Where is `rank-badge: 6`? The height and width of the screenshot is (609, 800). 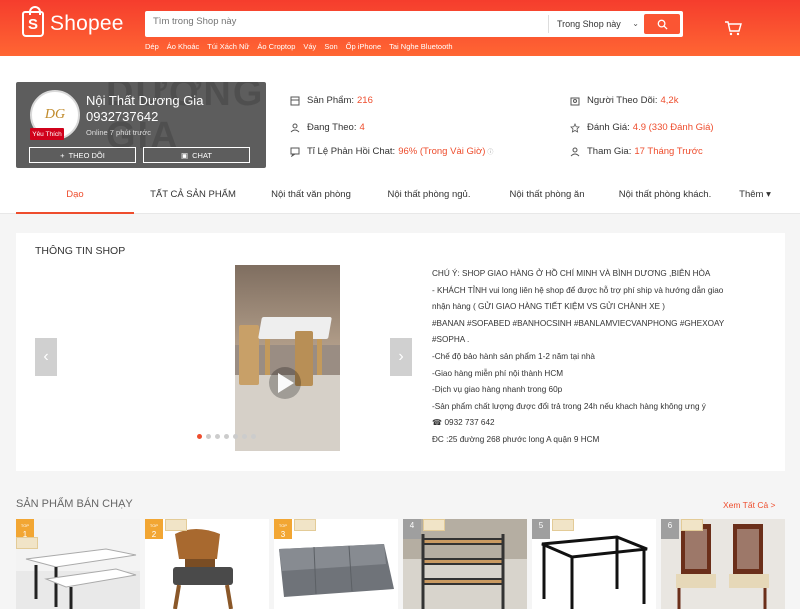 rank-badge: 6 is located at coordinates (670, 529).